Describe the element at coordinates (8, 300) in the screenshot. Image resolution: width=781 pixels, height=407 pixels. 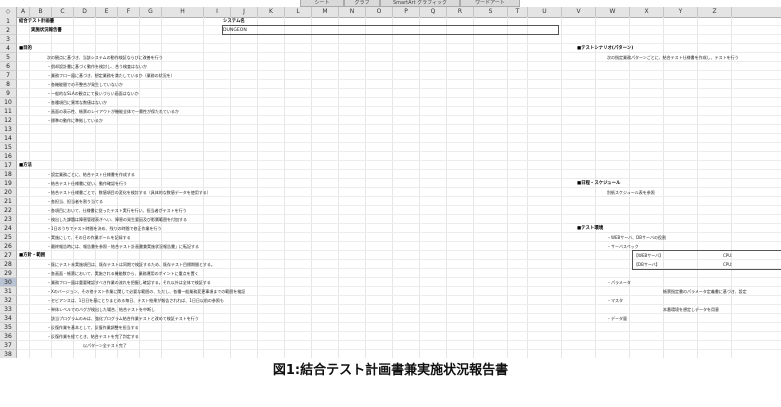
I see `row-header-32: 32` at that location.